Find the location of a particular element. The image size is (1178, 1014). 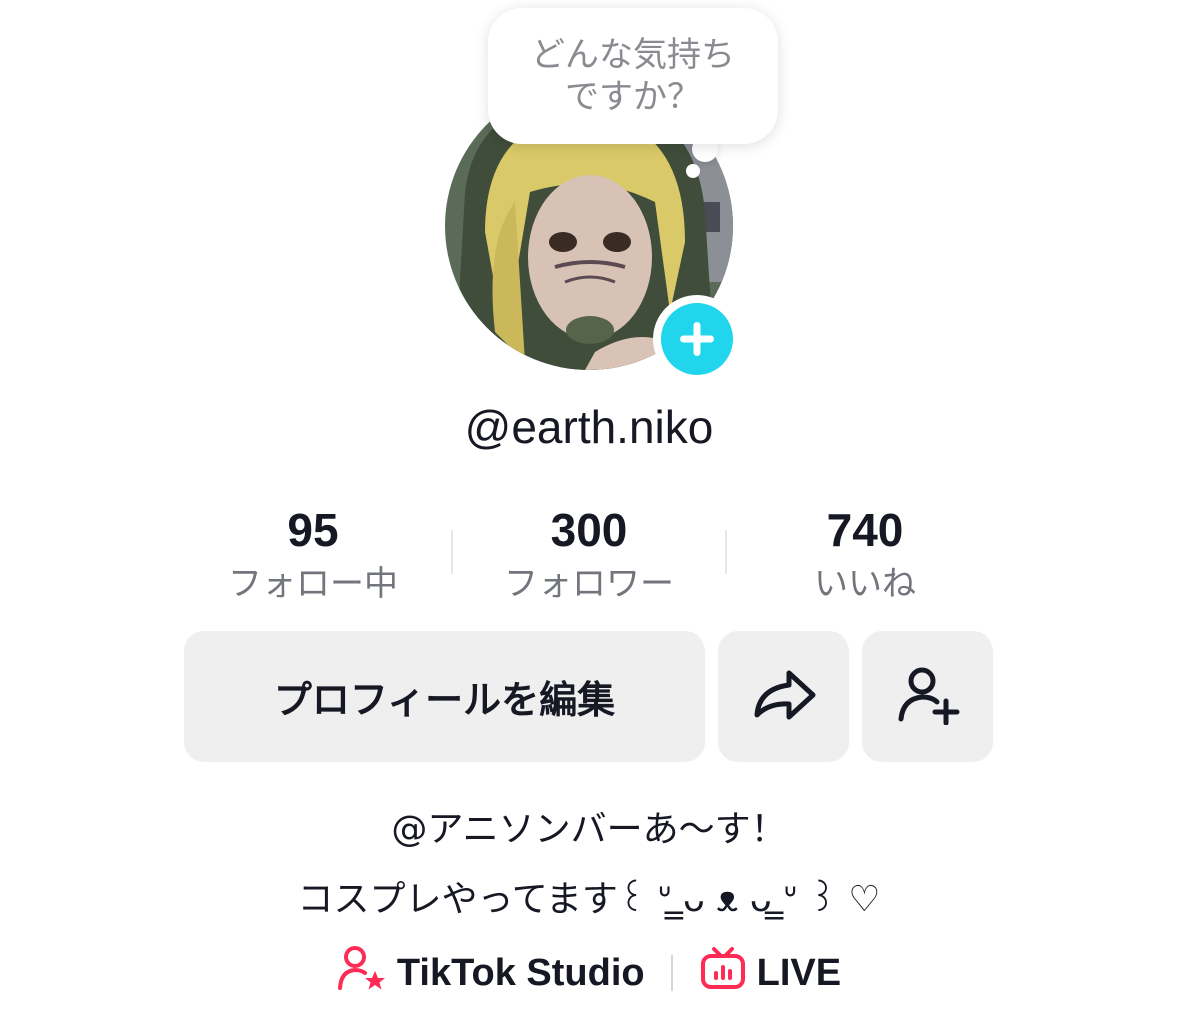

mood-bubble-line-1: どんな気持ち is located at coordinates (633, 55).